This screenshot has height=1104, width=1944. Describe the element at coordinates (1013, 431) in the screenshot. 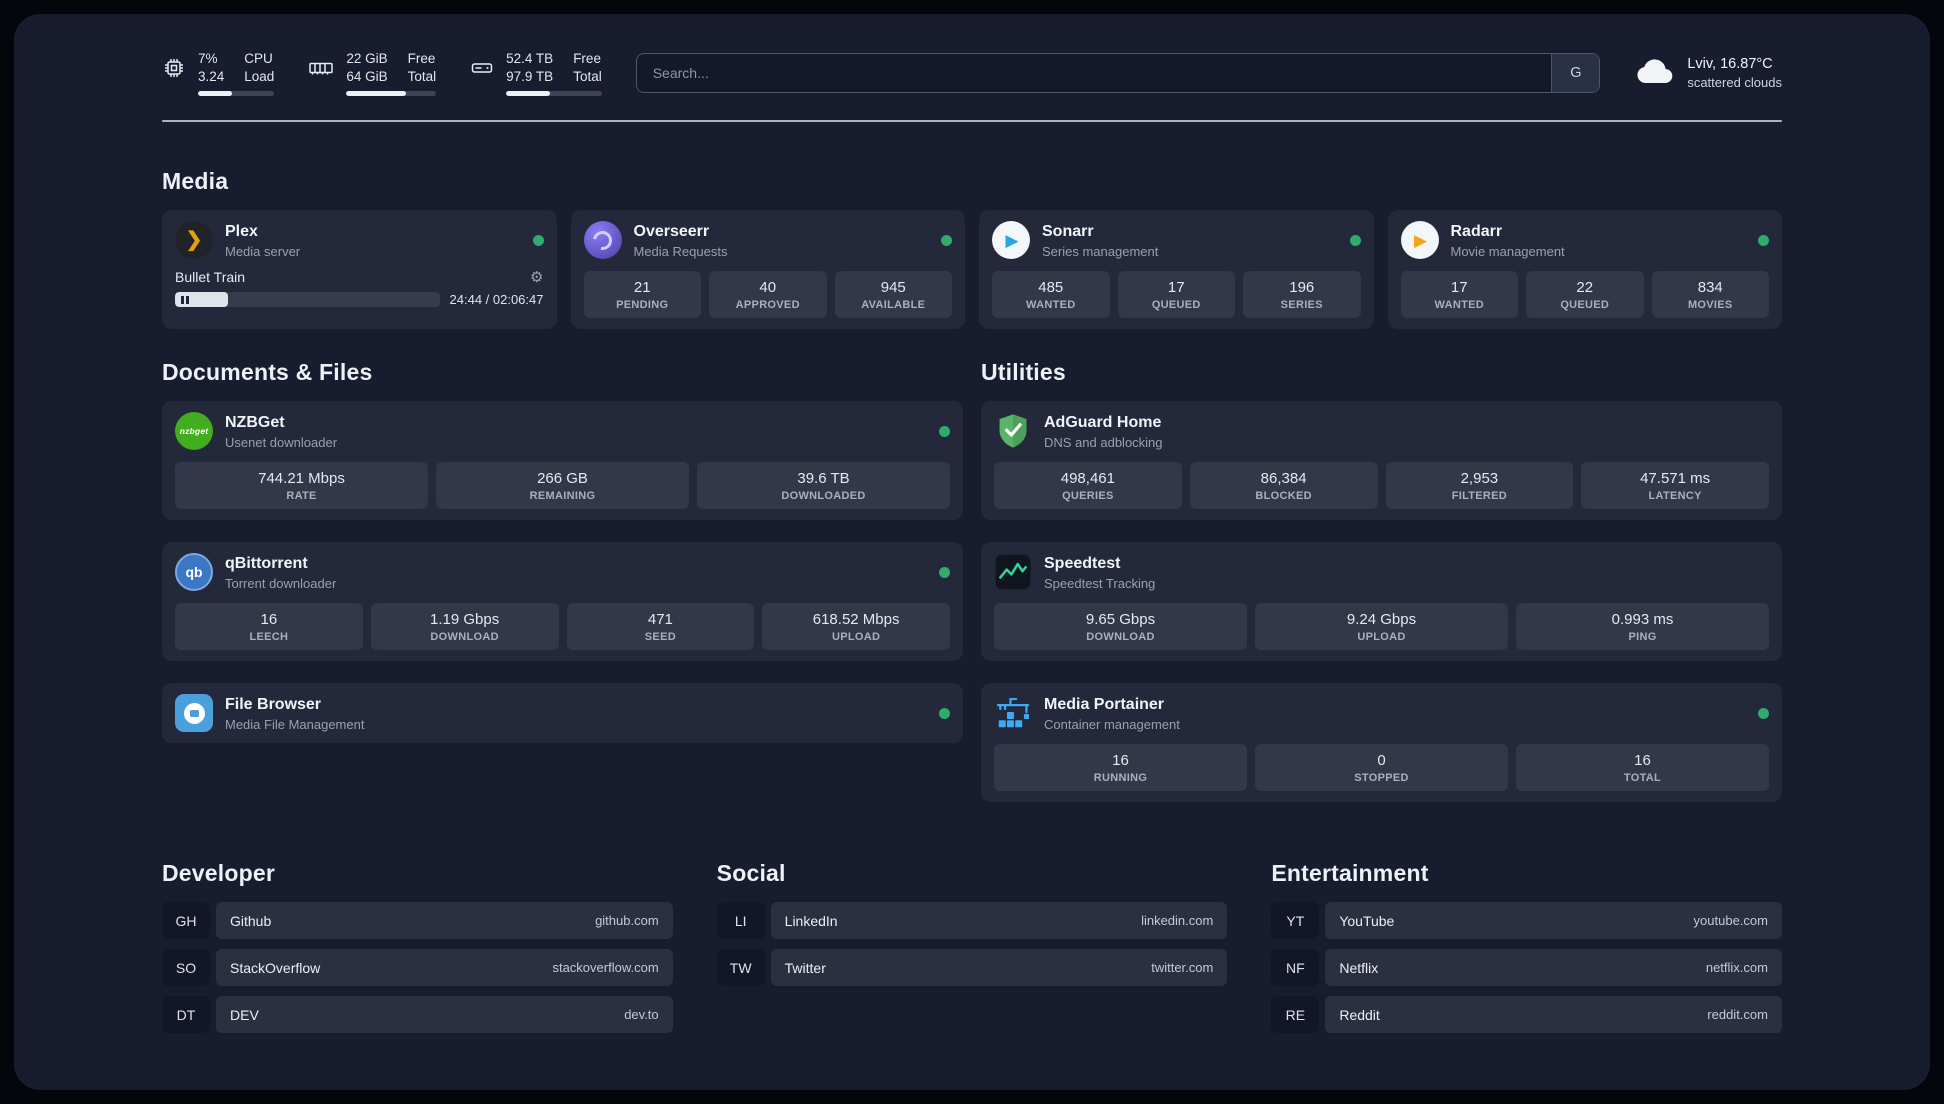

I see `adguard-icon` at that location.